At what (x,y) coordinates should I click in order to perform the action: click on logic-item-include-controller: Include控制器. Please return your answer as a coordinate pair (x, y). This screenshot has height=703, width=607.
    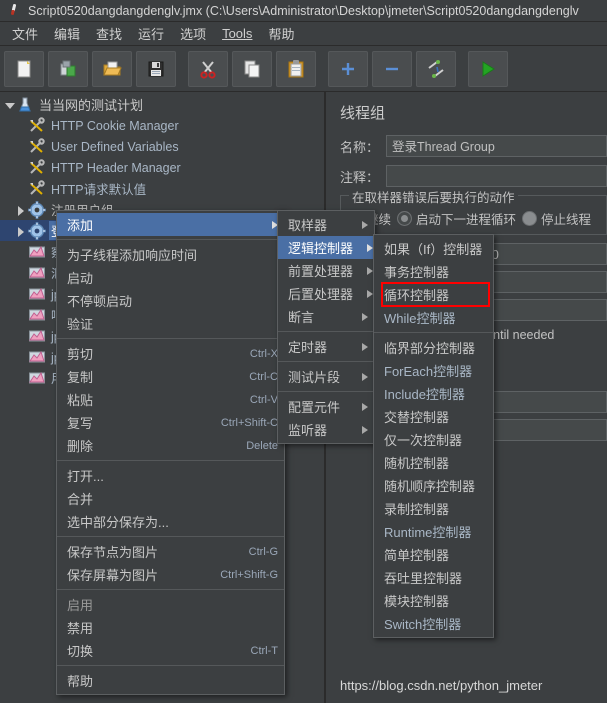
    Looking at the image, I should click on (433, 393).